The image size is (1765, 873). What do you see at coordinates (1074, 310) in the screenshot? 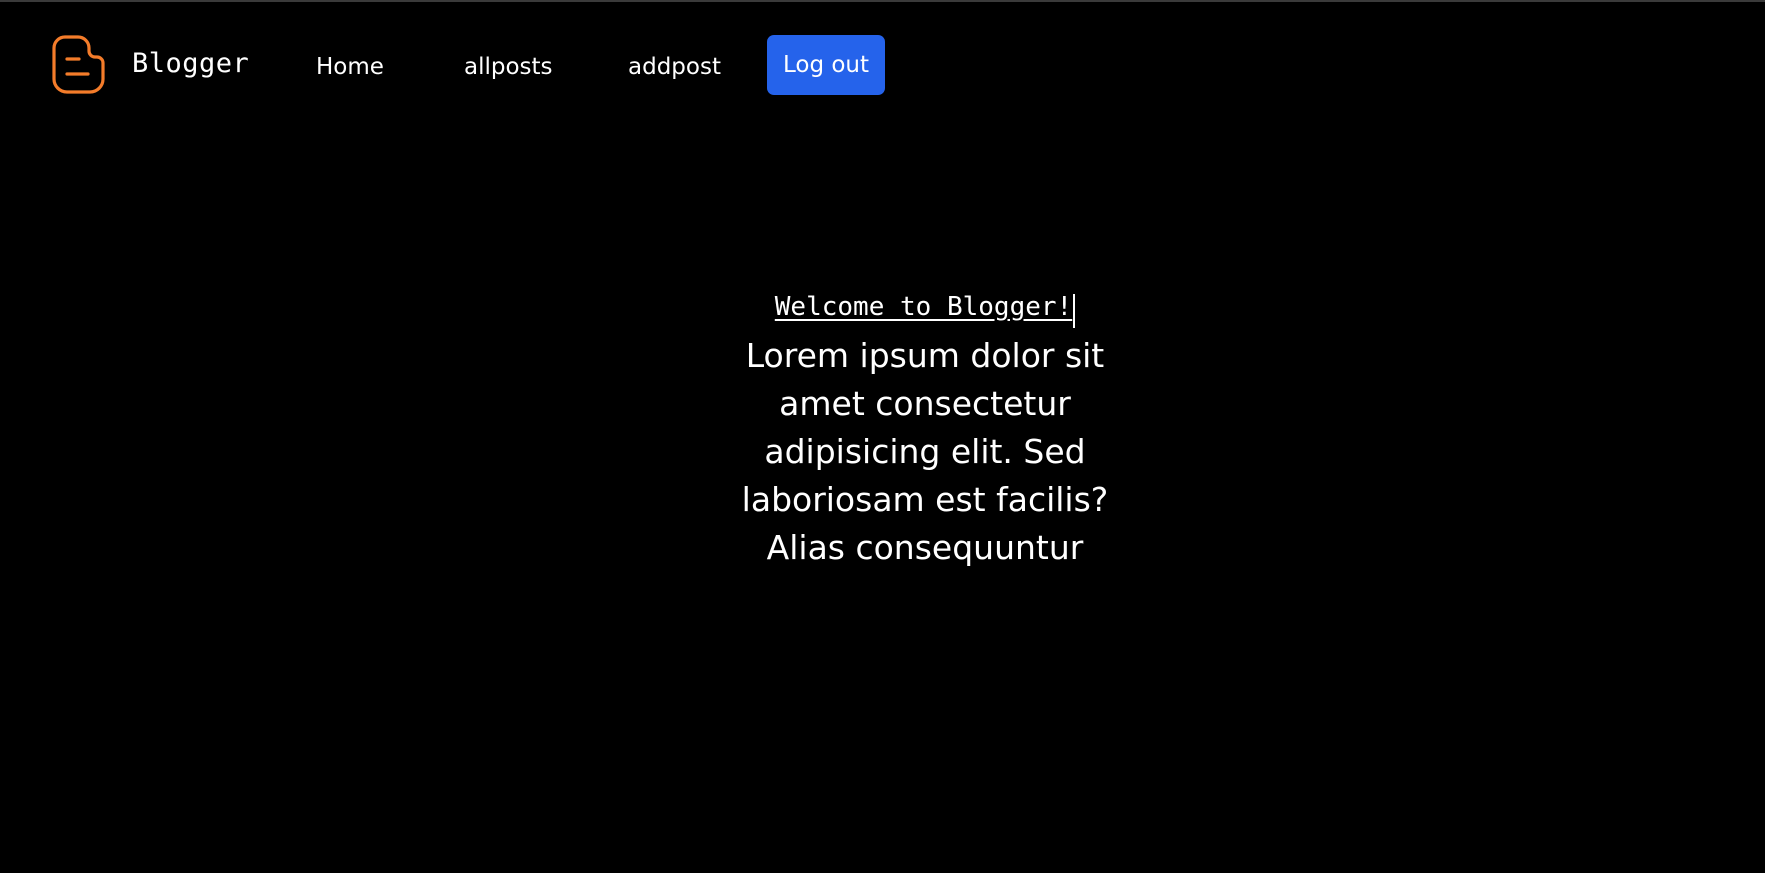
I see `text-cursor` at bounding box center [1074, 310].